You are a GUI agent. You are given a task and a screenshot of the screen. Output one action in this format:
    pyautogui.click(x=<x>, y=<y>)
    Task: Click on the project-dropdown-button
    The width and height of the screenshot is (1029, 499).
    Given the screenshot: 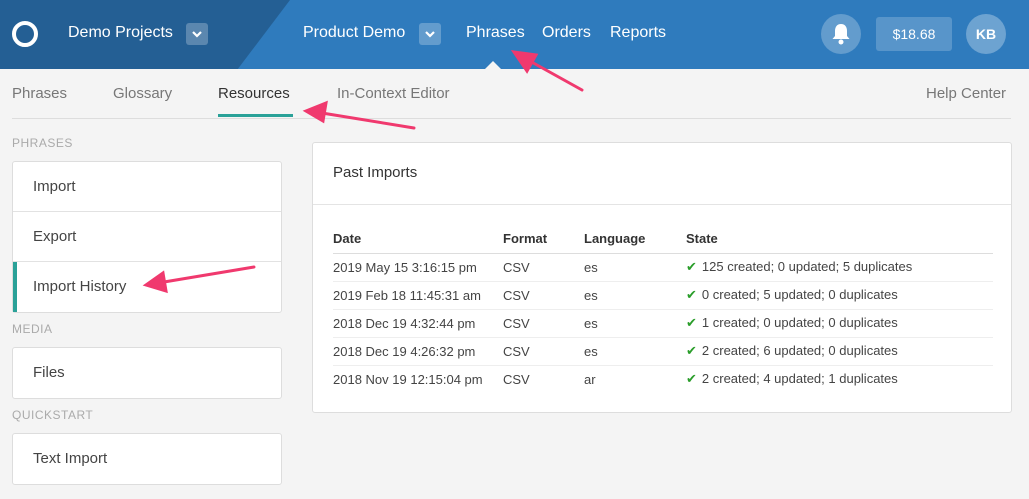 What is the action you would take?
    pyautogui.click(x=197, y=34)
    